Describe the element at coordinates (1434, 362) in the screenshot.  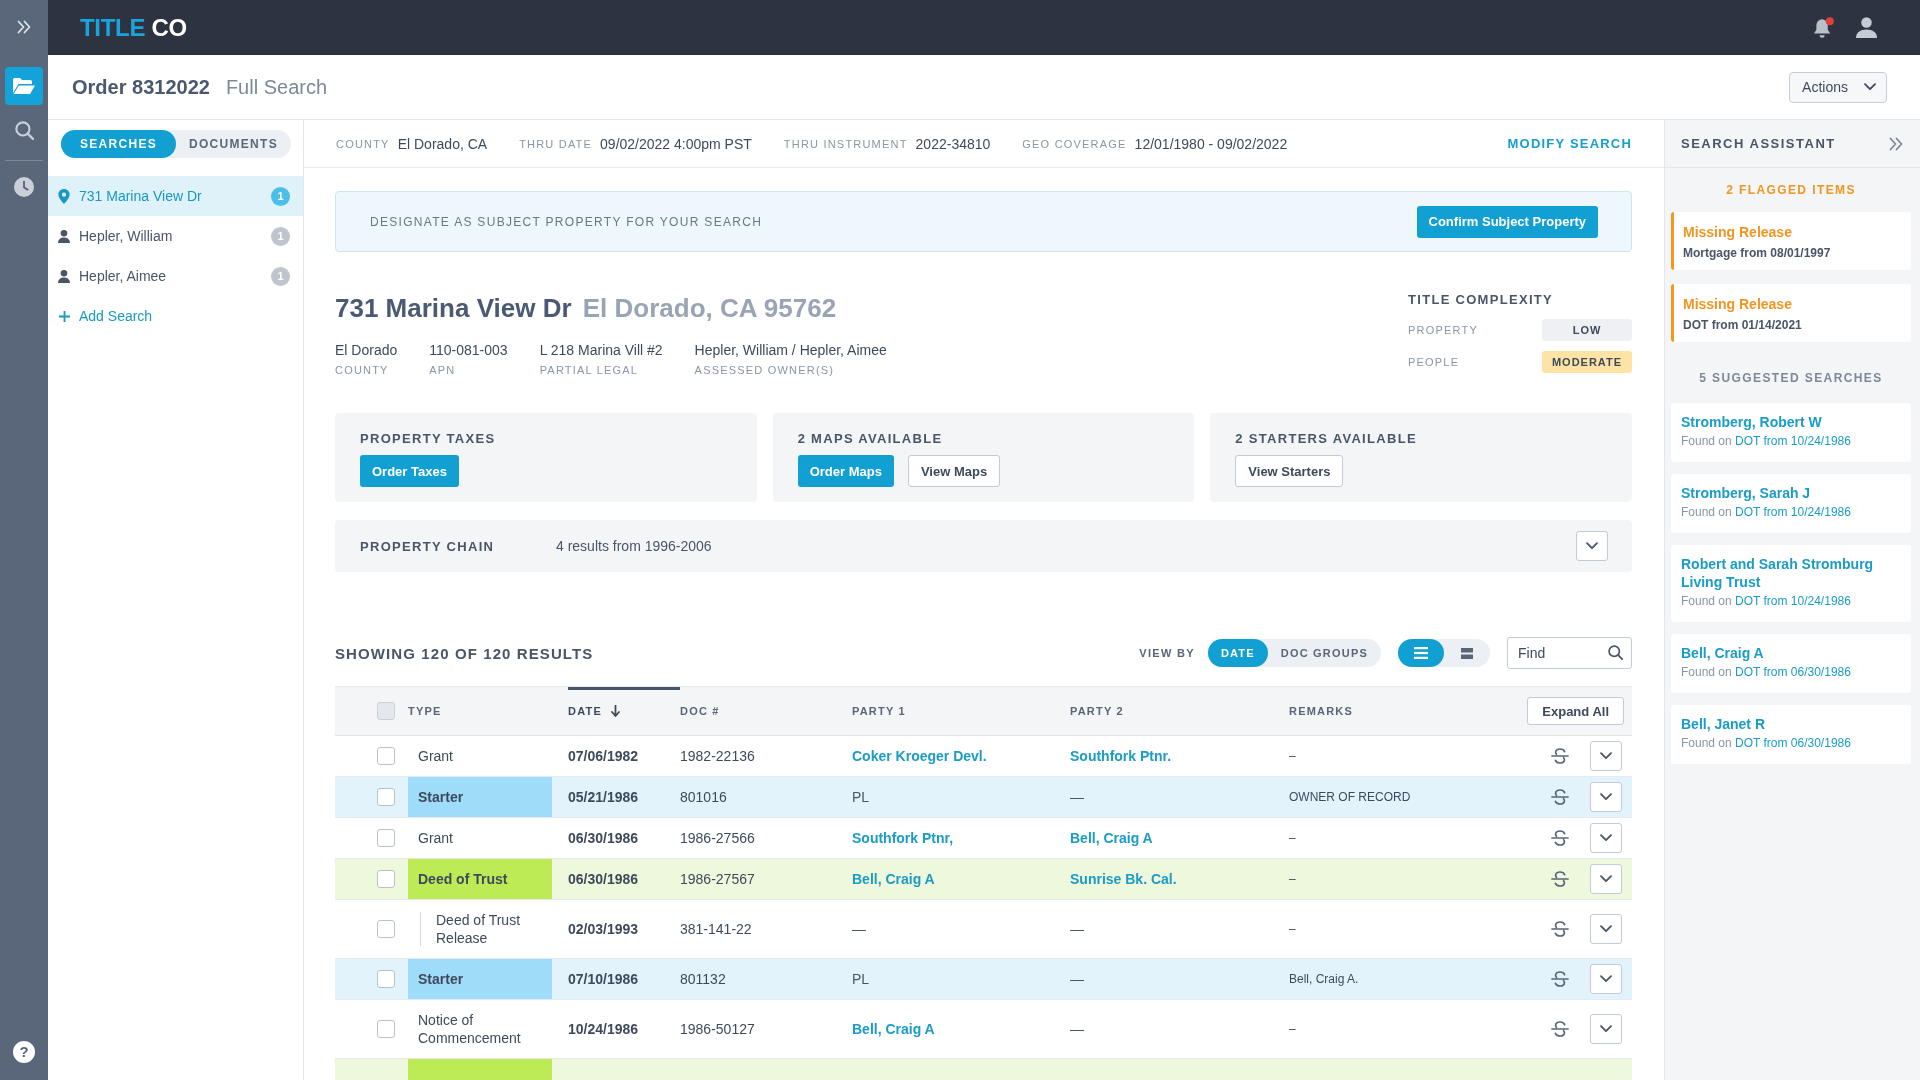
I see `complexity-label: PEOPLE` at that location.